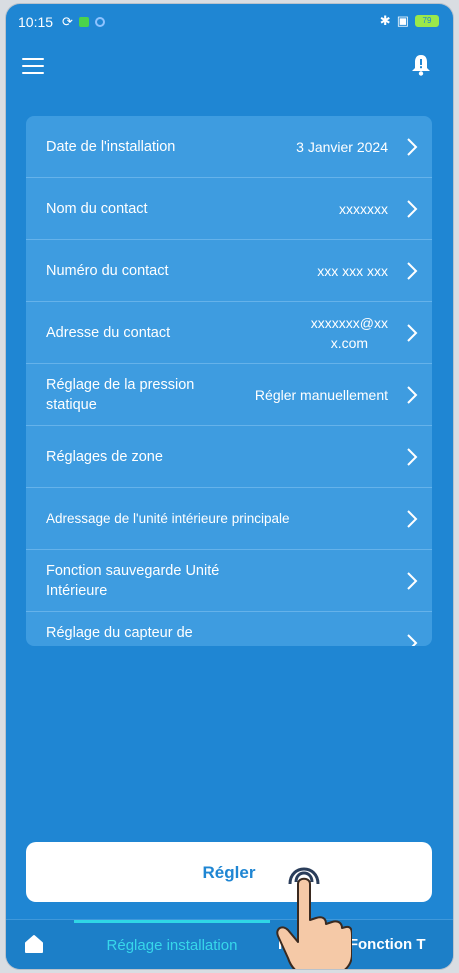 The image size is (459, 973). Describe the element at coordinates (33, 66) in the screenshot. I see `menu-icon` at that location.